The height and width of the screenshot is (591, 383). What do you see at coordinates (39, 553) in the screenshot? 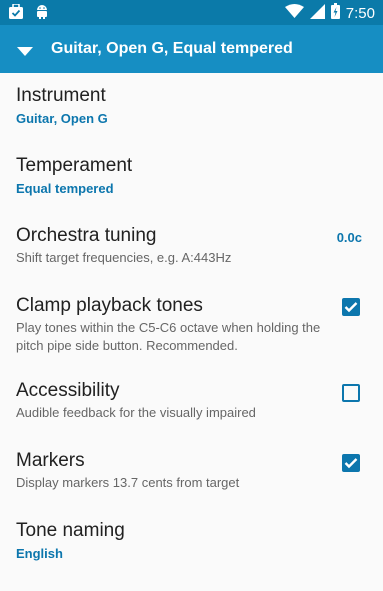
I see `pref-value: English` at bounding box center [39, 553].